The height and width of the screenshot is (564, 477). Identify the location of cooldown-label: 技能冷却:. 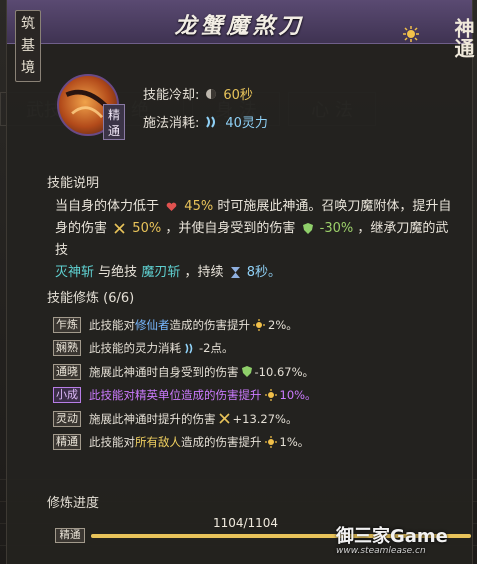
(171, 95).